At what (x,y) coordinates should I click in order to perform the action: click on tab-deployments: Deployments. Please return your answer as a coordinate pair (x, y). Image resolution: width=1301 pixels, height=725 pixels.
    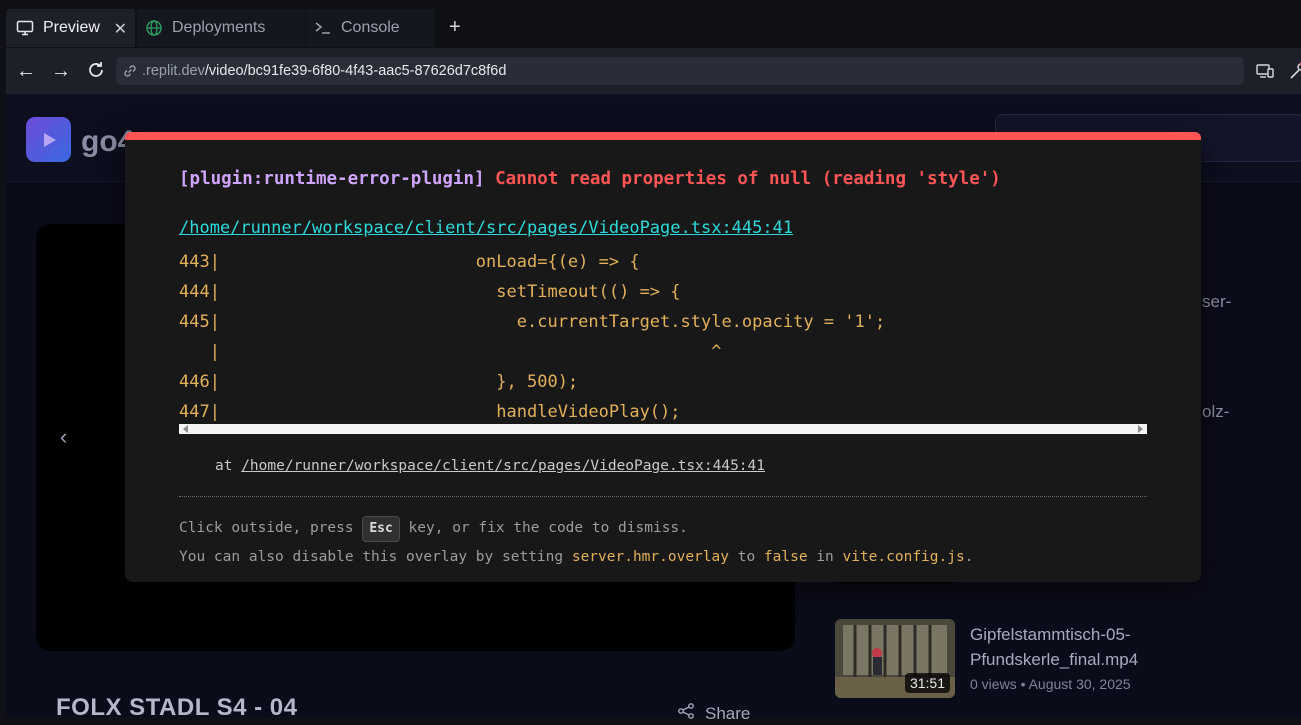
    Looking at the image, I should click on (221, 28).